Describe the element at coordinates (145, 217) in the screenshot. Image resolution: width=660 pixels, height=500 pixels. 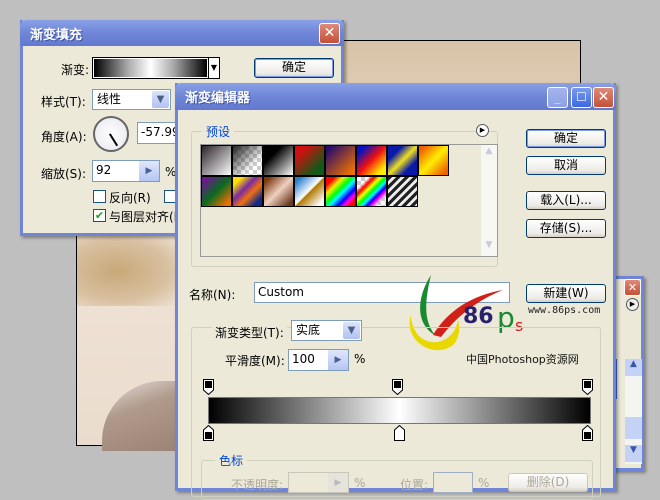
I see `align-label: 与图层对齐(L` at that location.